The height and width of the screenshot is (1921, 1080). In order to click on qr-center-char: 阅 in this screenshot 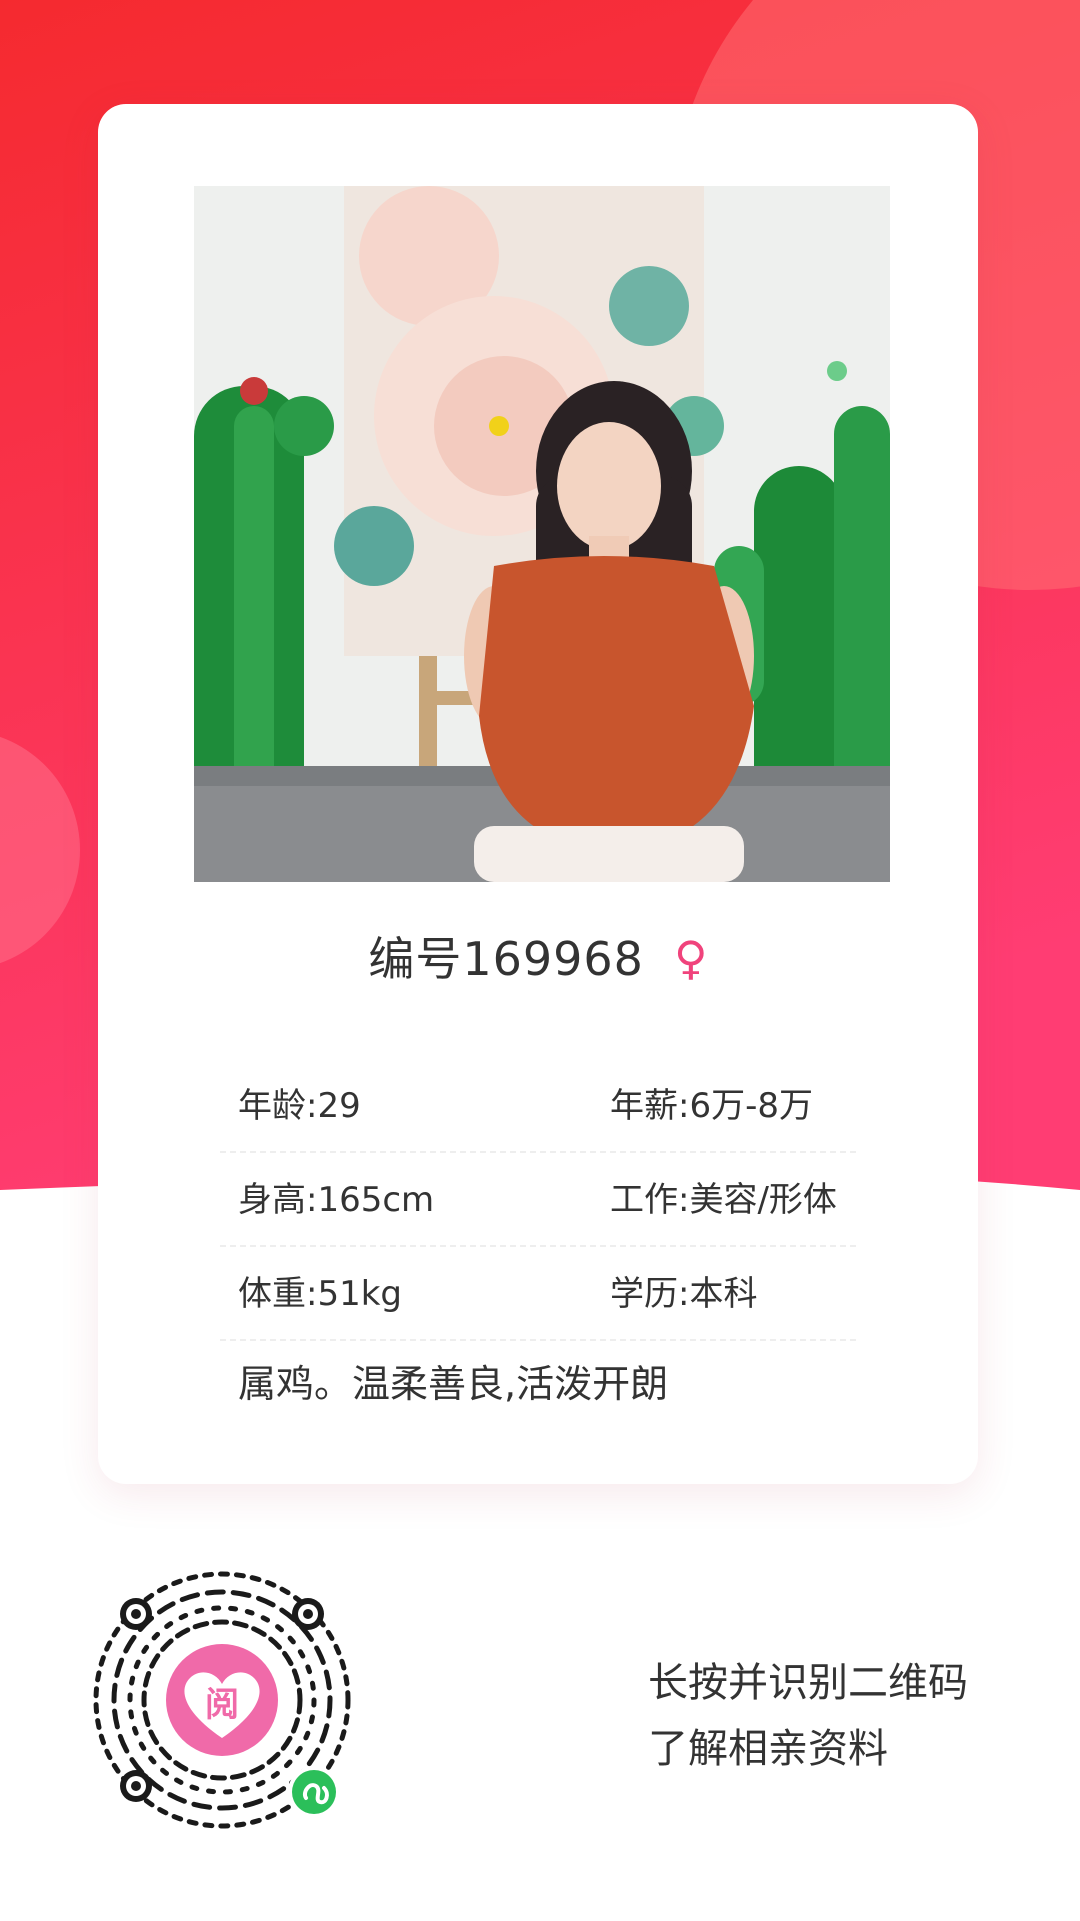, I will do `click(222, 1705)`.